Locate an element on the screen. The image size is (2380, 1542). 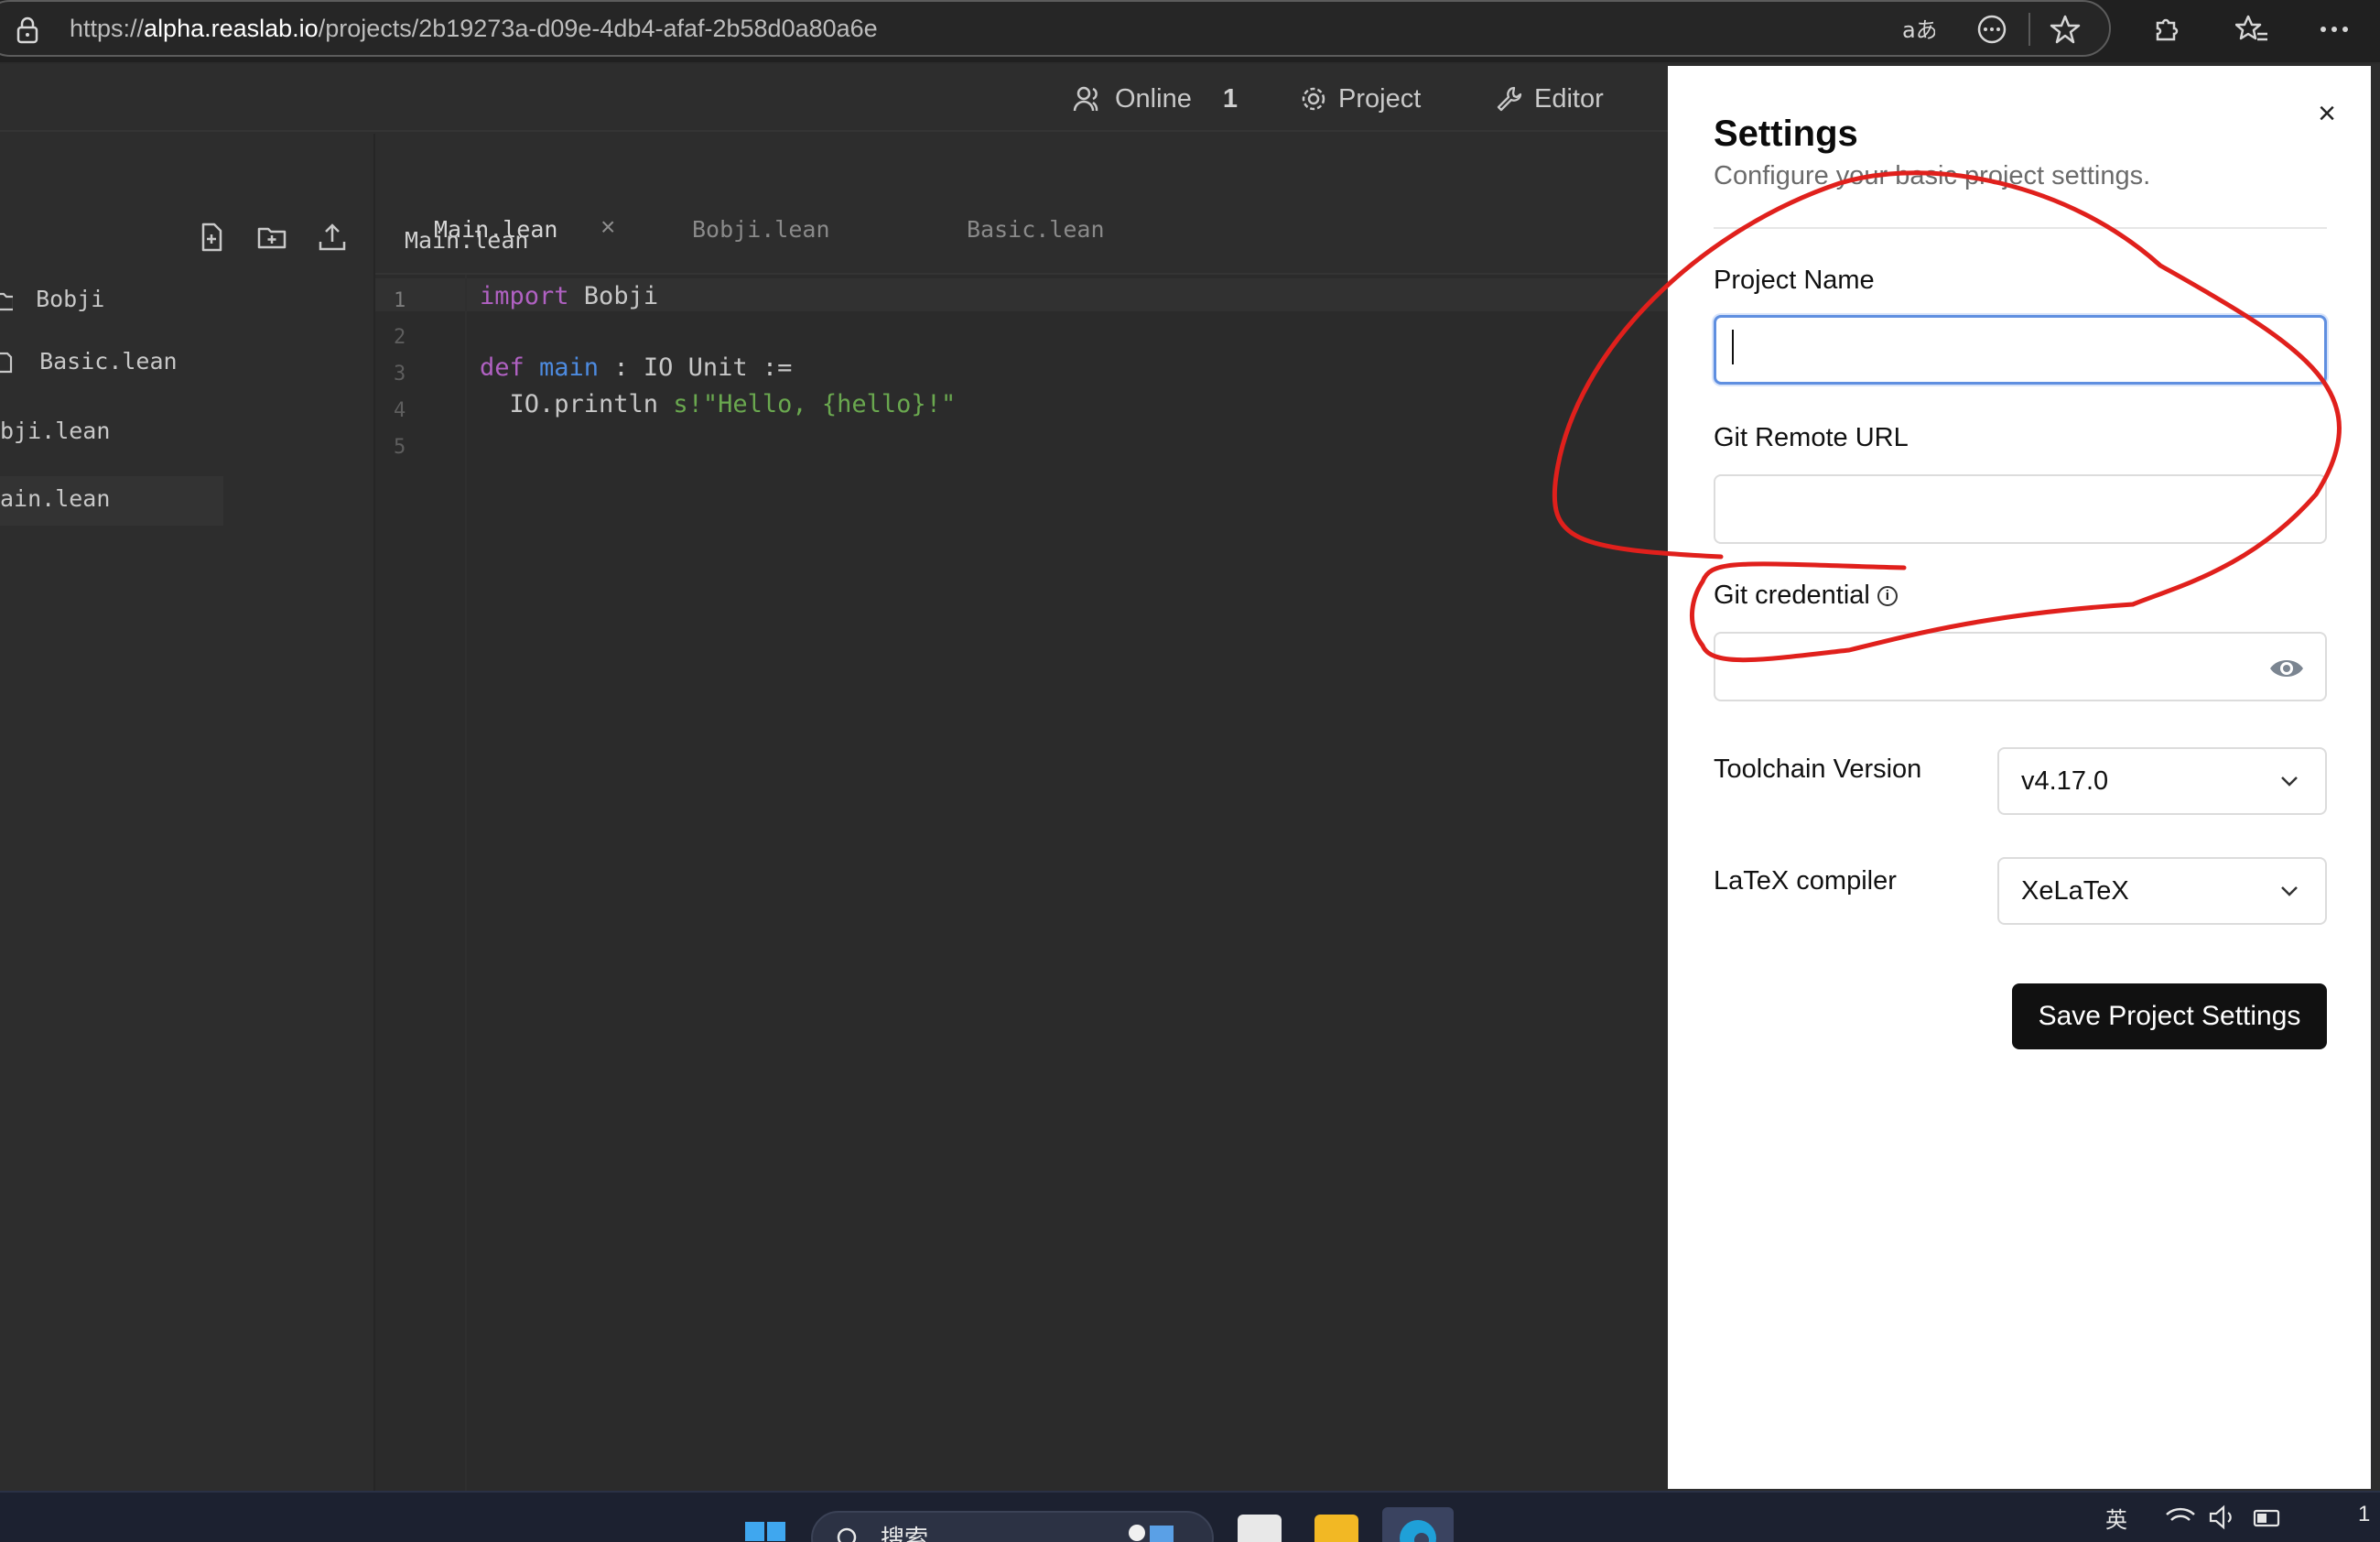
gear-icon is located at coordinates (1313, 99).